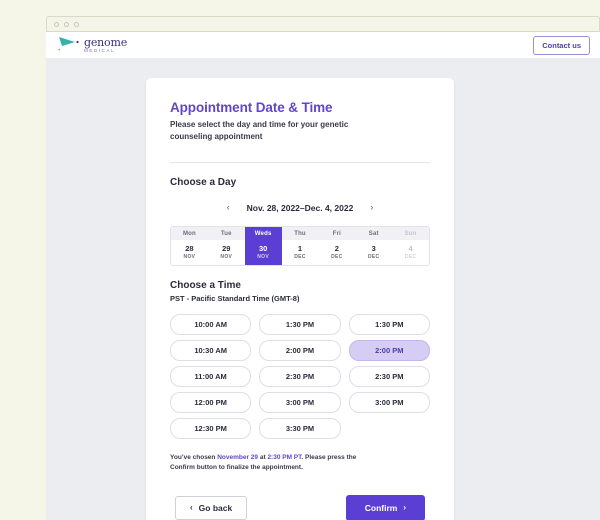  Describe the element at coordinates (56, 24) in the screenshot. I see `window-close-dot` at that location.